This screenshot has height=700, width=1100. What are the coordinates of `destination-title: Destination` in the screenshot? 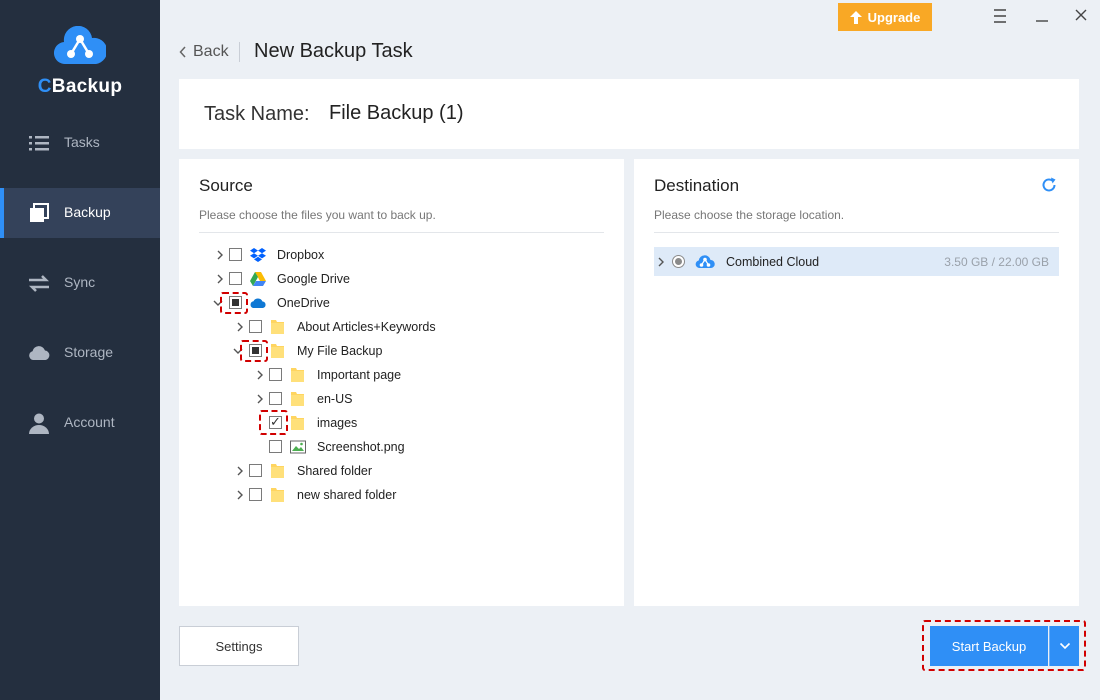 It's located at (697, 185).